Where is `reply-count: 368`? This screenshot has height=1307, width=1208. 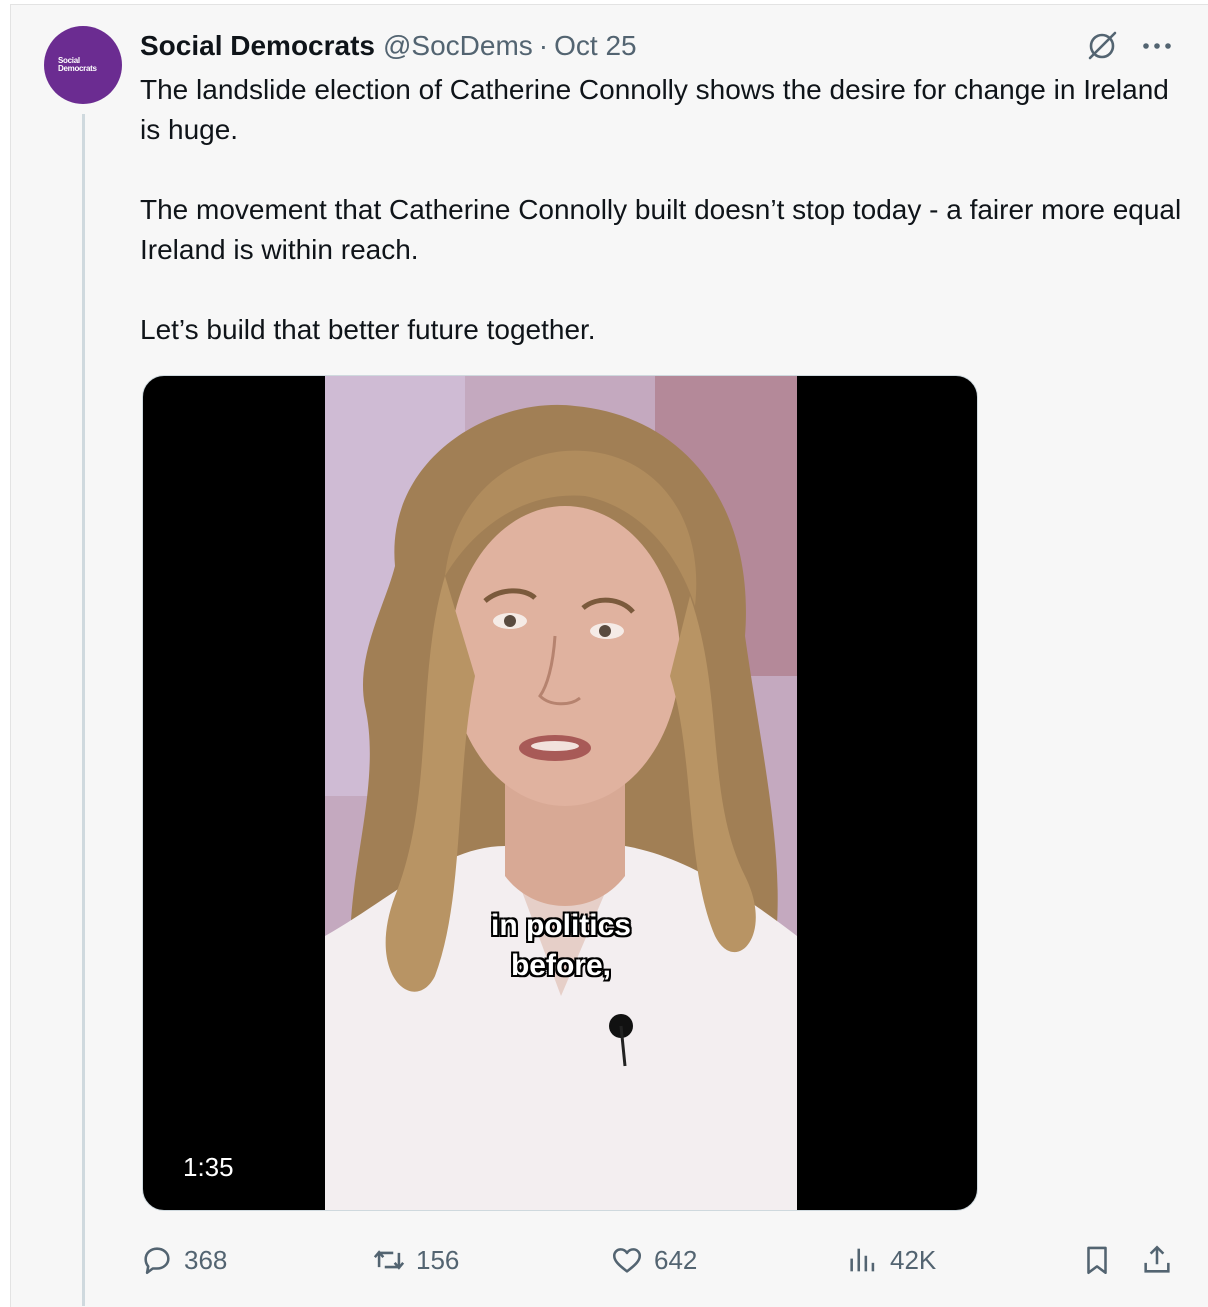
reply-count: 368 is located at coordinates (206, 1259).